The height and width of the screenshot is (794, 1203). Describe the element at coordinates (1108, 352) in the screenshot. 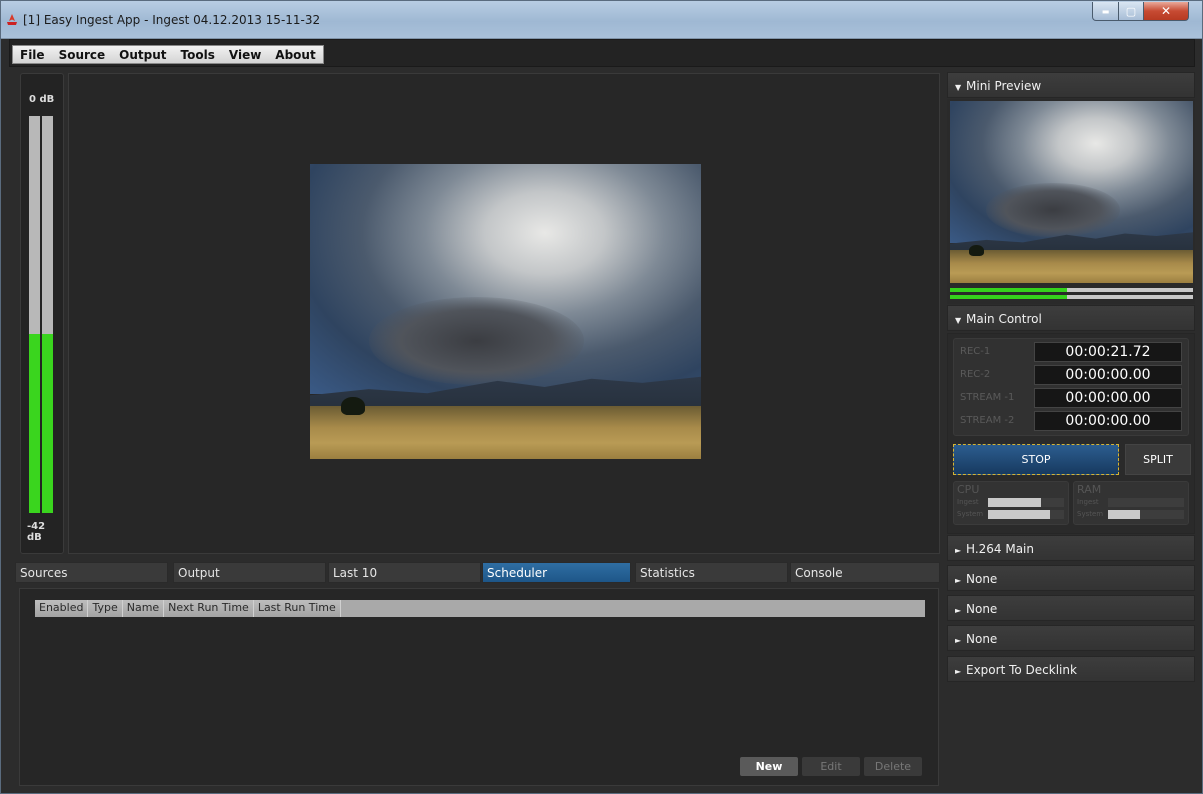

I see `timer-value: 00:00:21.72` at that location.